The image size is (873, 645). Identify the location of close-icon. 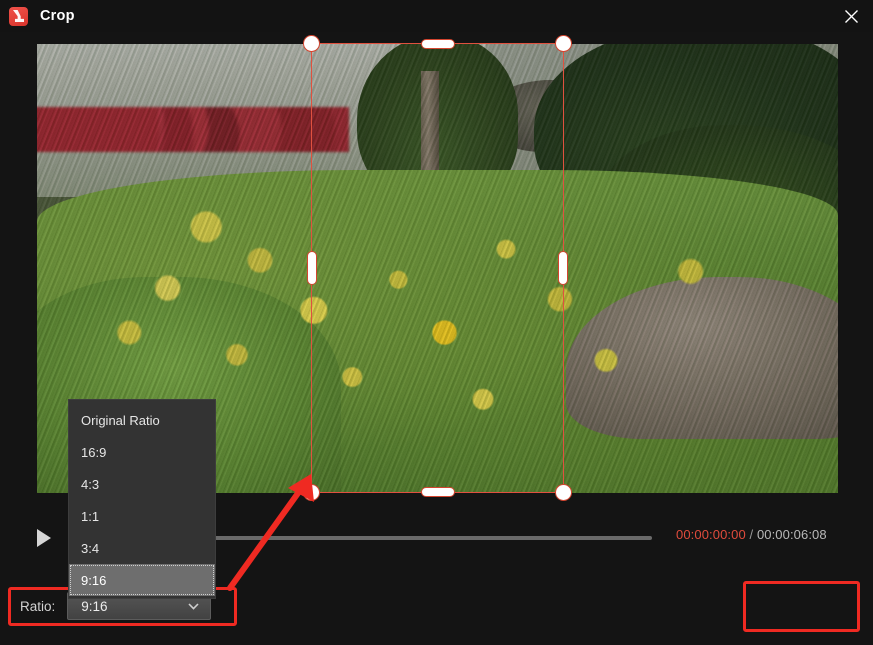
(851, 16).